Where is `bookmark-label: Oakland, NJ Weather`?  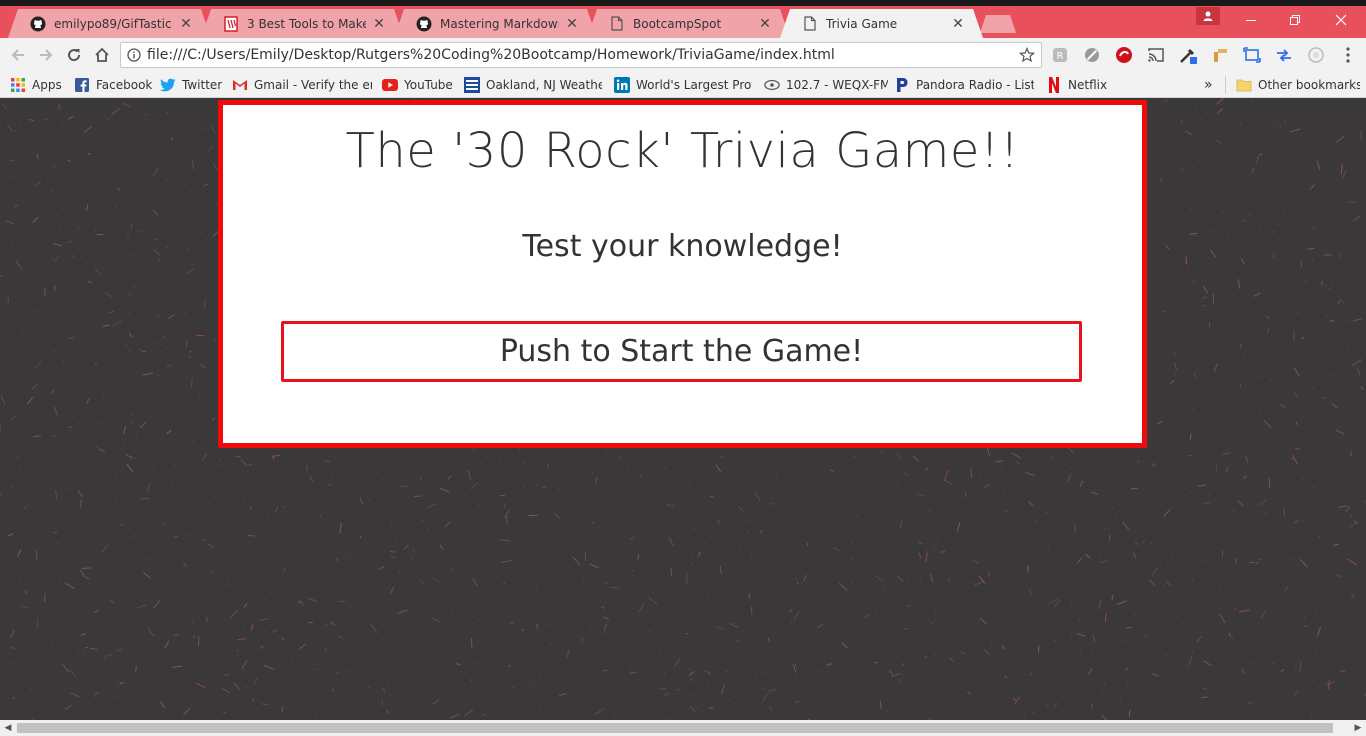 bookmark-label: Oakland, NJ Weather is located at coordinates (544, 85).